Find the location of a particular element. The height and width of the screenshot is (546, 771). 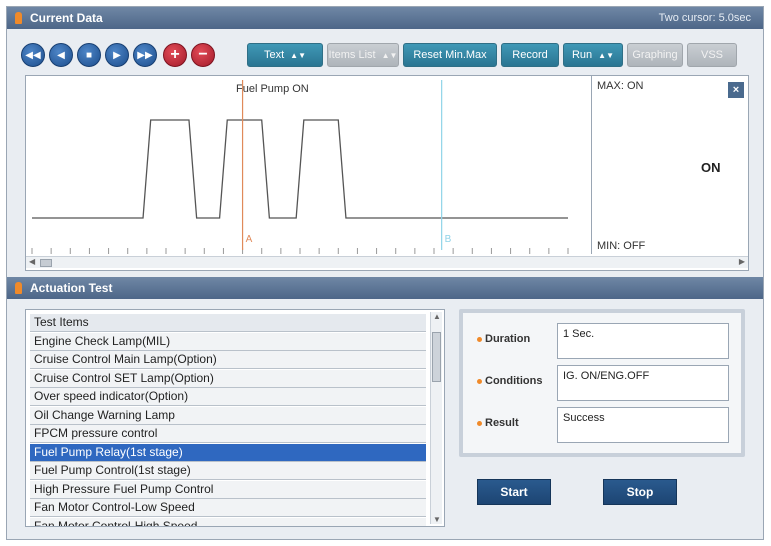

conditions-label: Conditions is located at coordinates (509, 381).